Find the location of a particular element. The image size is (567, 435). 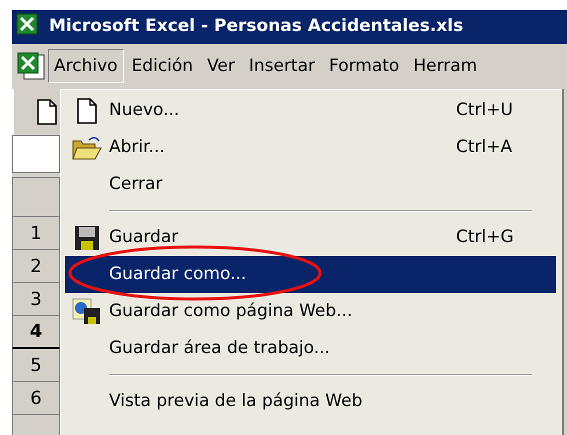

globe-floppy-icon is located at coordinates (87, 312).